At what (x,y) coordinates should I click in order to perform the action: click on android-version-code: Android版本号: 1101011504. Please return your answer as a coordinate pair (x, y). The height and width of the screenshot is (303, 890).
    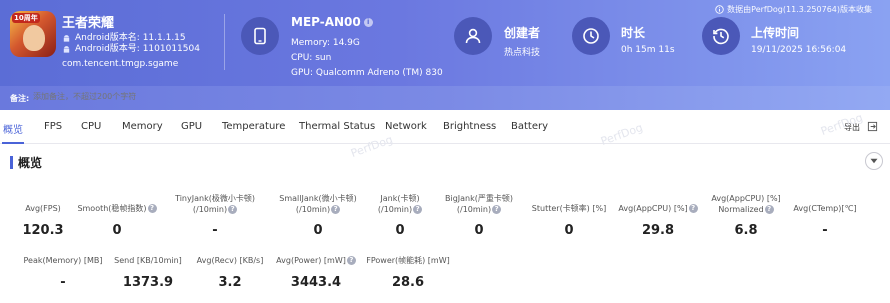
    Looking at the image, I should click on (131, 49).